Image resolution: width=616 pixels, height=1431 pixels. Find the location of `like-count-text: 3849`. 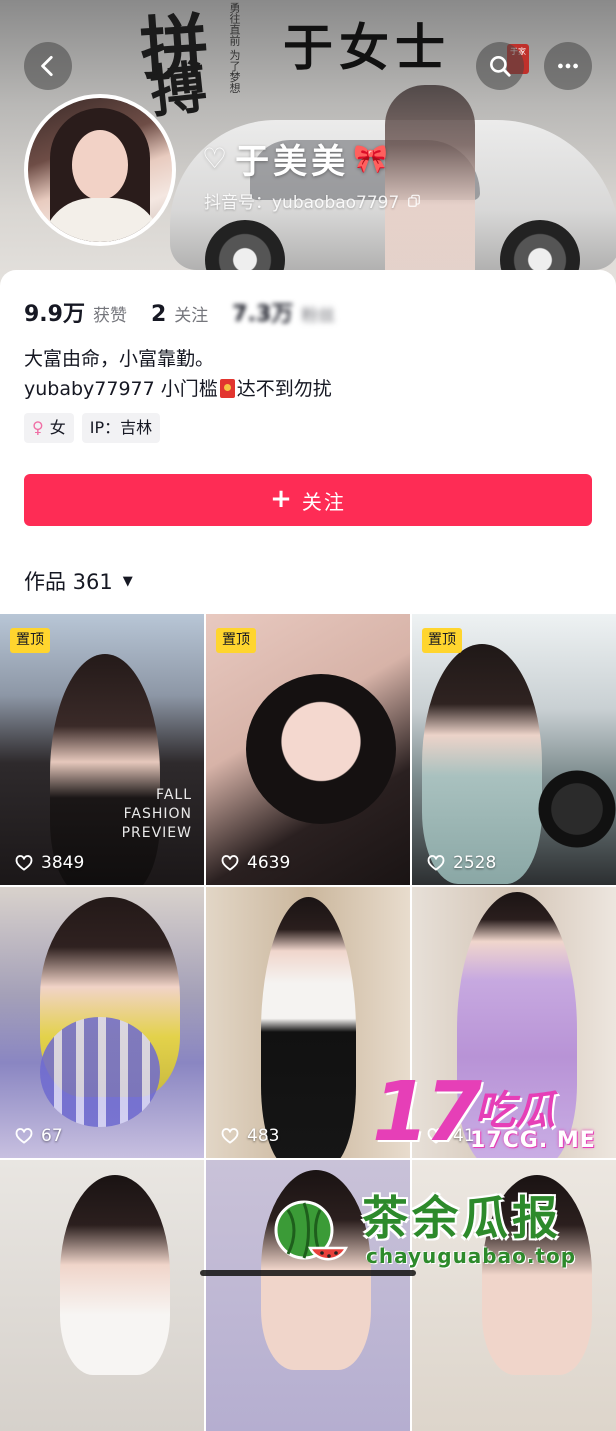

like-count-text: 3849 is located at coordinates (63, 863).